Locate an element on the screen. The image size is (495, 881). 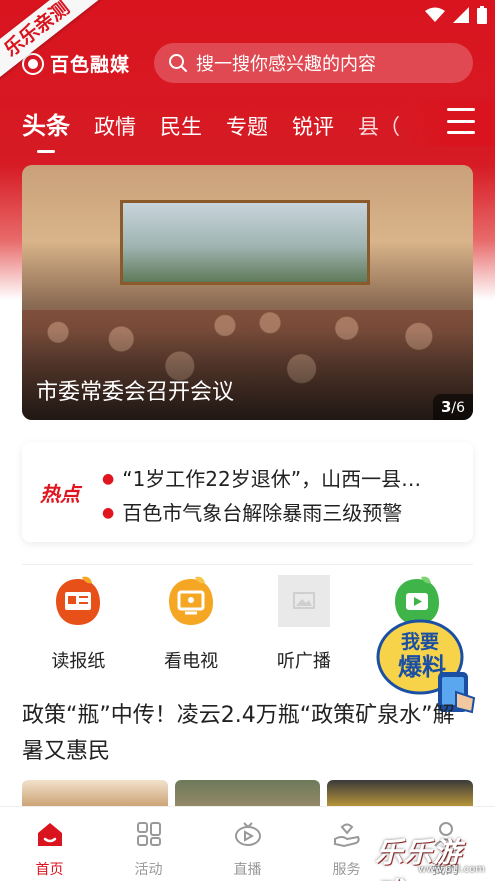
status-bar is located at coordinates (456, 15).